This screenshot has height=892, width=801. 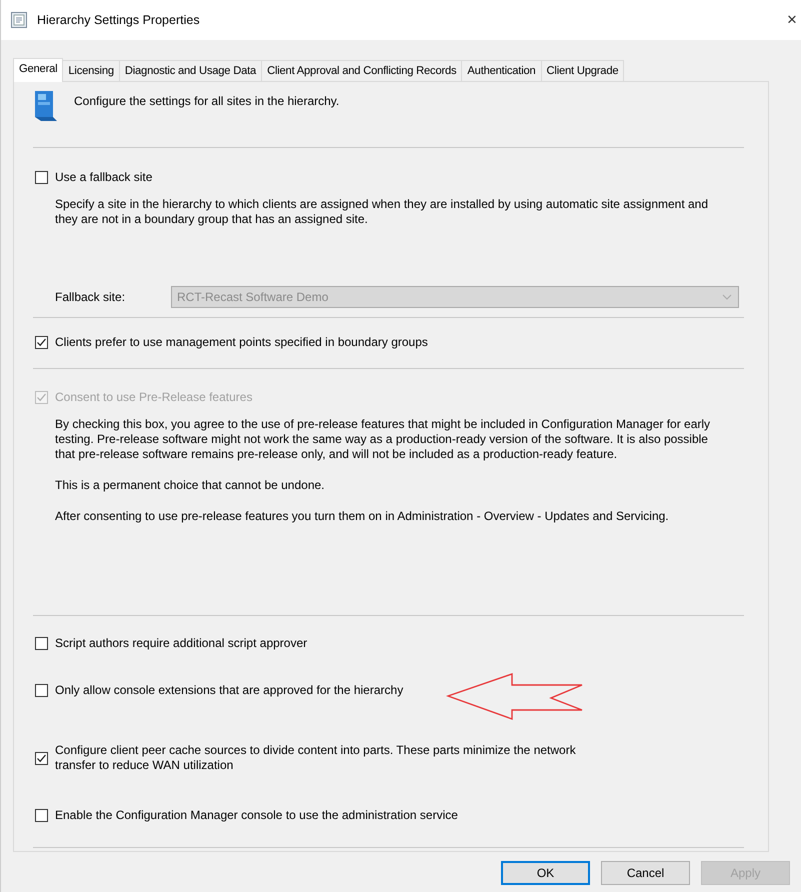 I want to click on dialog-button: OK, so click(x=545, y=873).